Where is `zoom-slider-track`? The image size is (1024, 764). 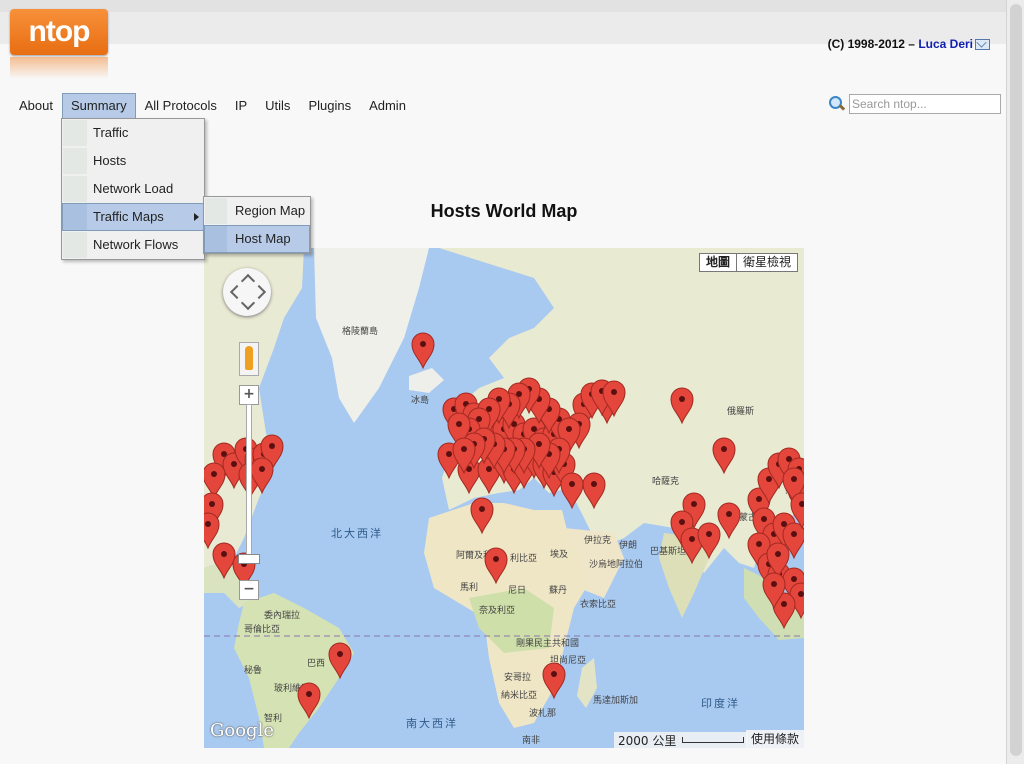
zoom-slider-track is located at coordinates (249, 483).